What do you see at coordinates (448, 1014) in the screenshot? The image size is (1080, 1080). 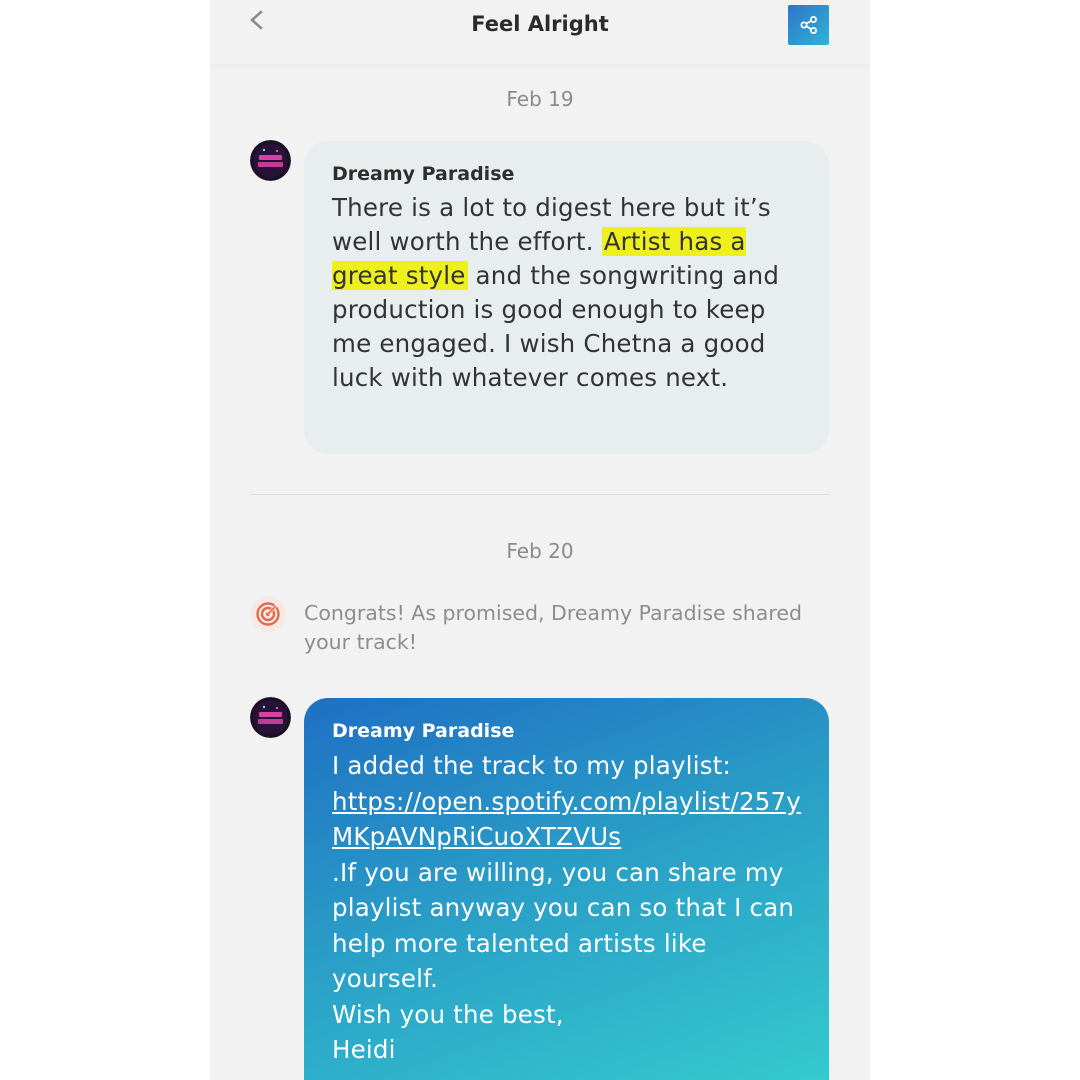 I see `message-closing: Wish you the best,` at bounding box center [448, 1014].